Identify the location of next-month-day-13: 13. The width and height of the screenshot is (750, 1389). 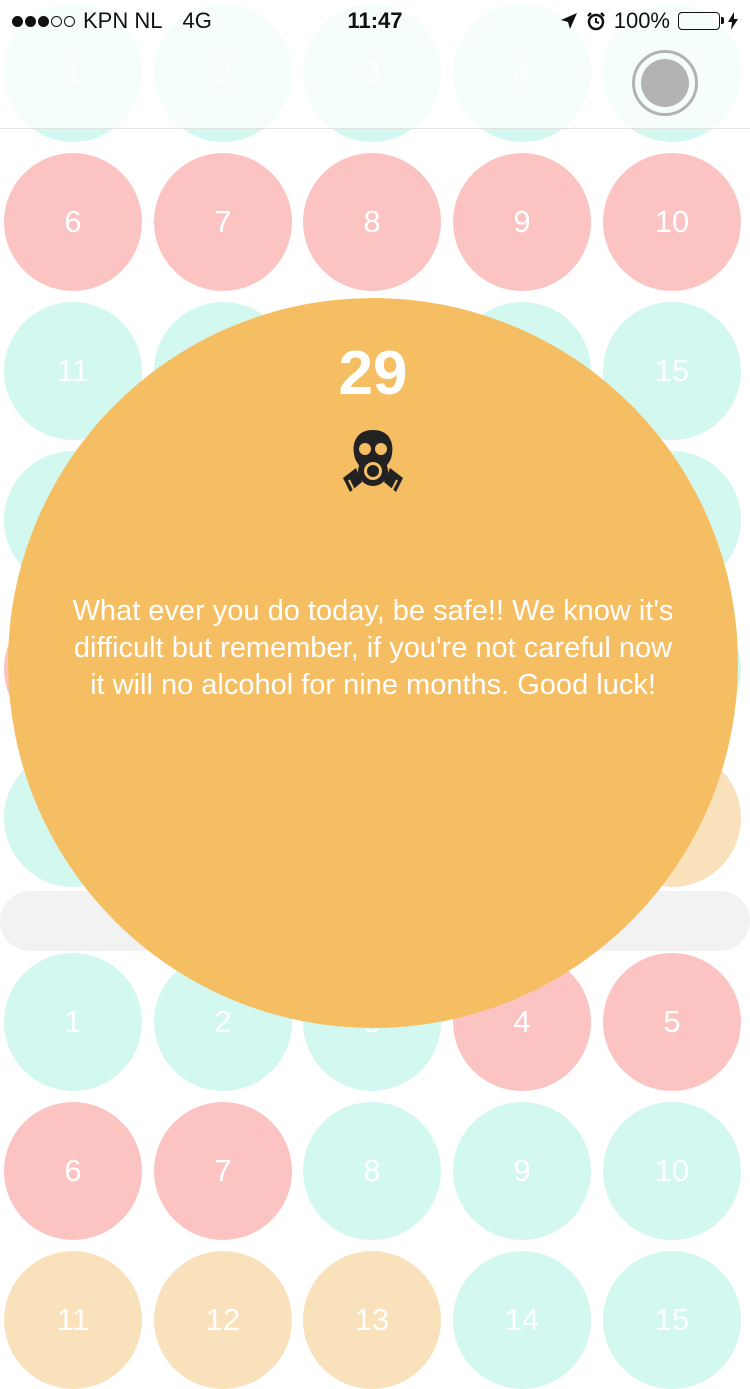
(372, 1320).